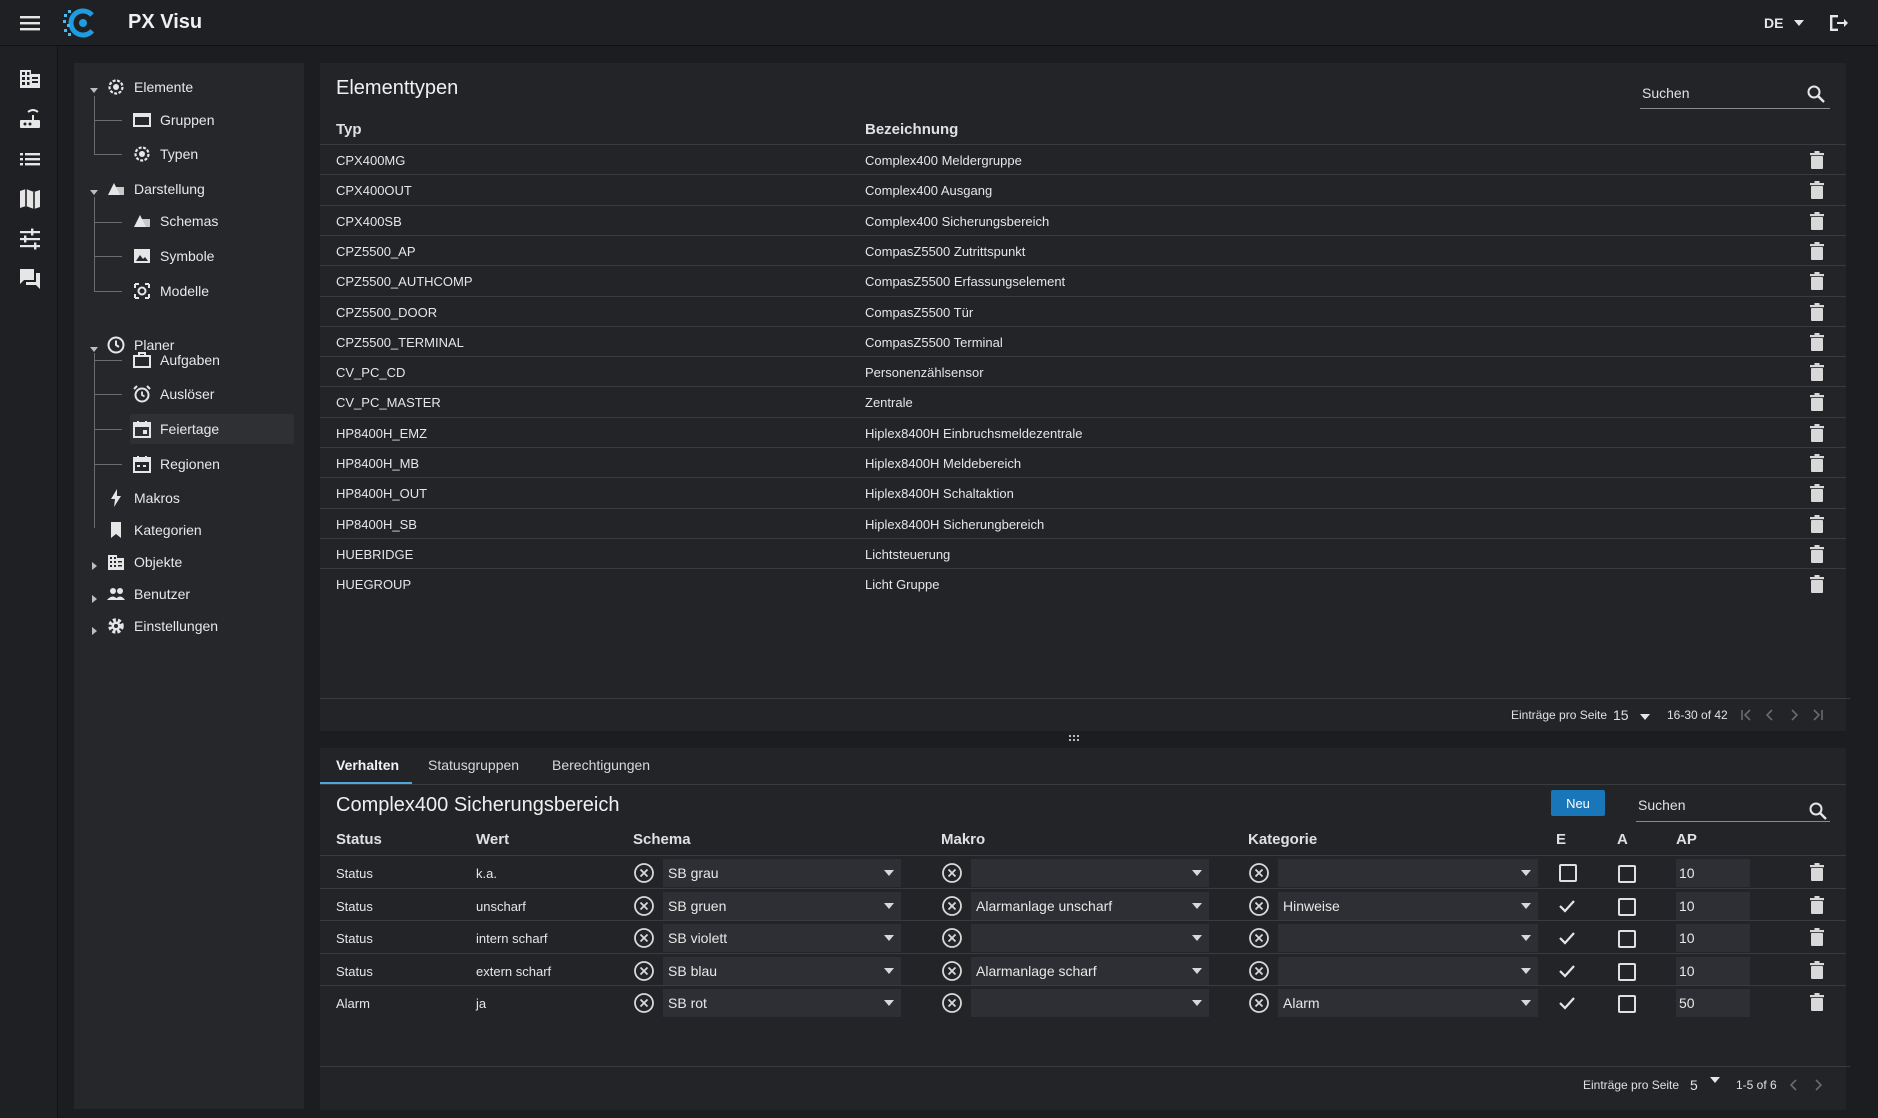  What do you see at coordinates (782, 970) in the screenshot?
I see `schema-select: SB blau` at bounding box center [782, 970].